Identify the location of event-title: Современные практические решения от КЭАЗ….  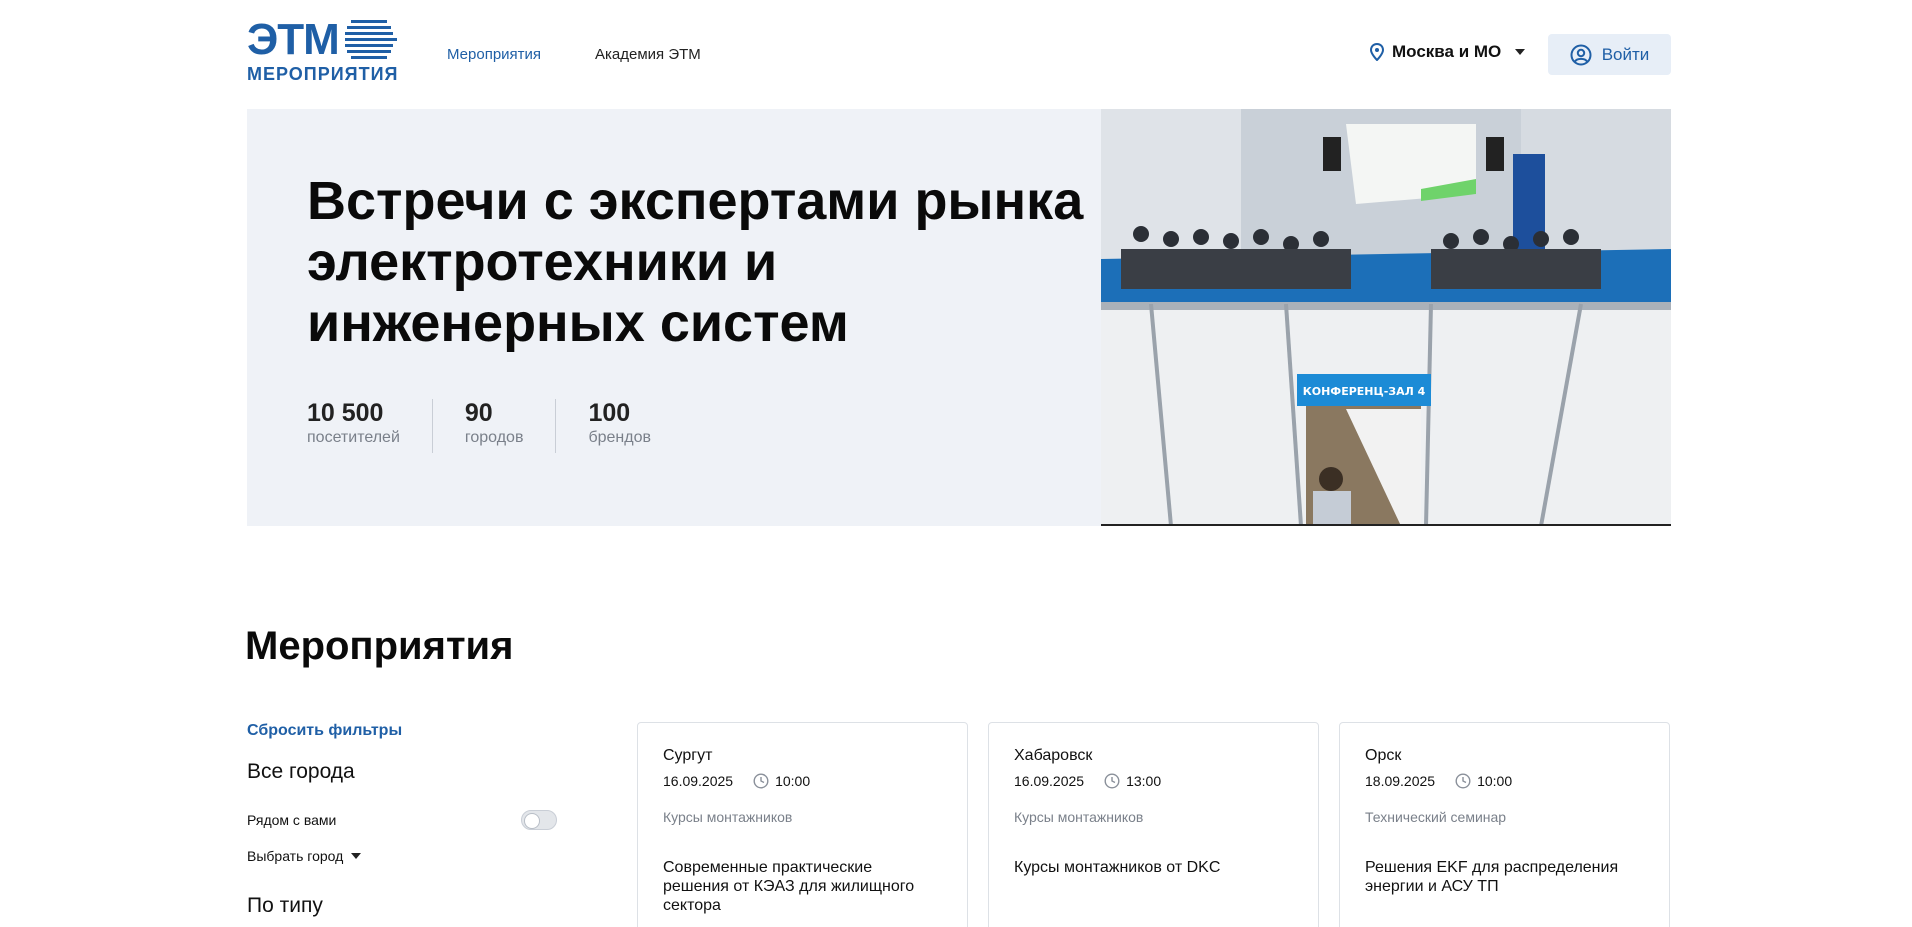
(789, 886).